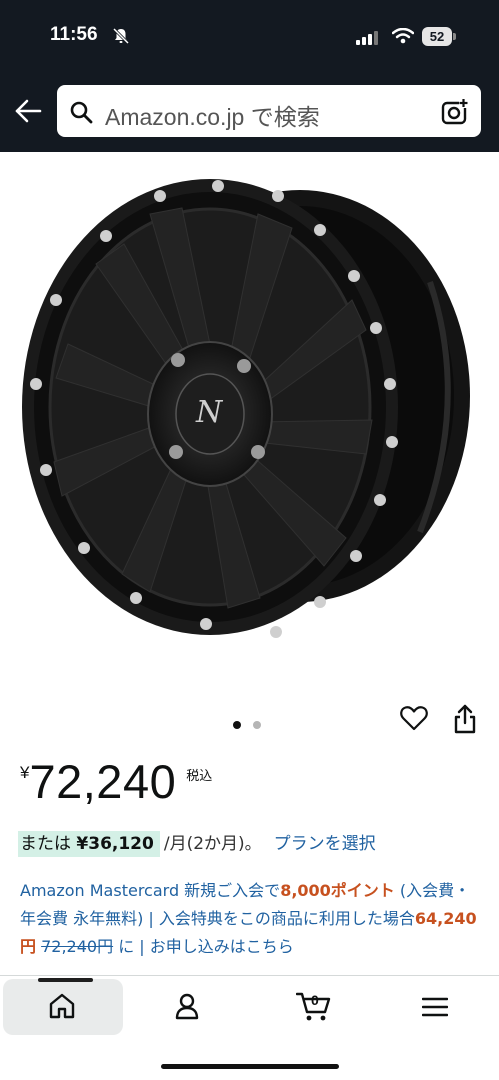 The width and height of the screenshot is (499, 1080). What do you see at coordinates (74, 34) in the screenshot?
I see `status-time: 11:56` at bounding box center [74, 34].